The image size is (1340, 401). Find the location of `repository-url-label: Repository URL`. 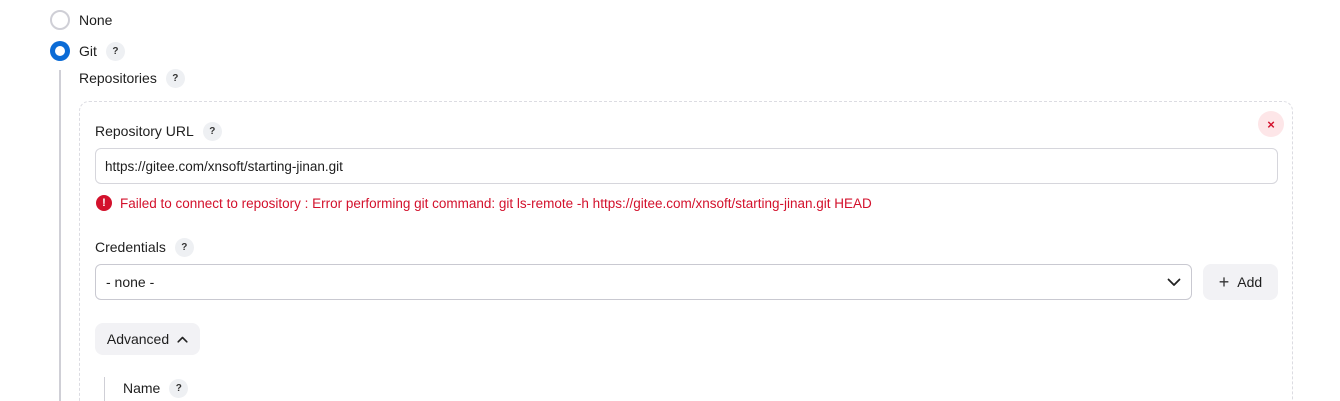

repository-url-label: Repository URL is located at coordinates (144, 131).